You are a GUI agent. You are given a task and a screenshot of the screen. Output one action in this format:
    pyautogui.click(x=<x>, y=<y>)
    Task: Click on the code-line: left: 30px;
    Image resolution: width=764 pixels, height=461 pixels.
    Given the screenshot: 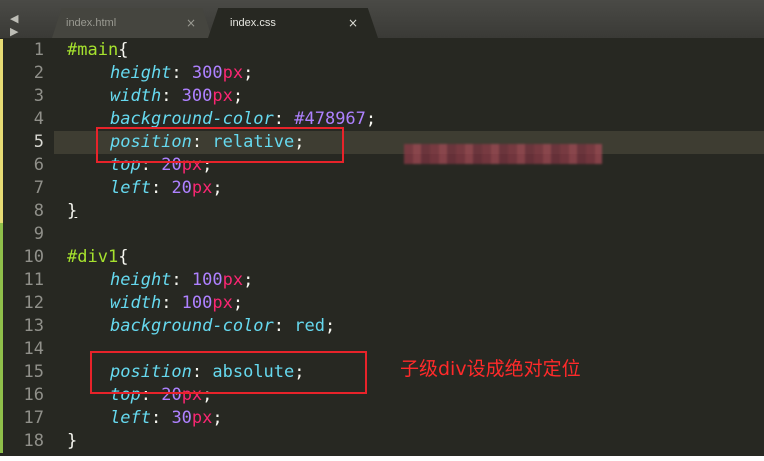 What is the action you would take?
    pyautogui.click(x=145, y=418)
    